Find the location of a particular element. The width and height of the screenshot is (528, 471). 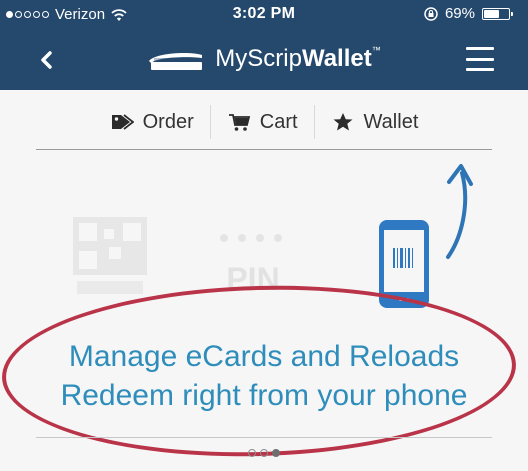

bottom-divider is located at coordinates (264, 437).